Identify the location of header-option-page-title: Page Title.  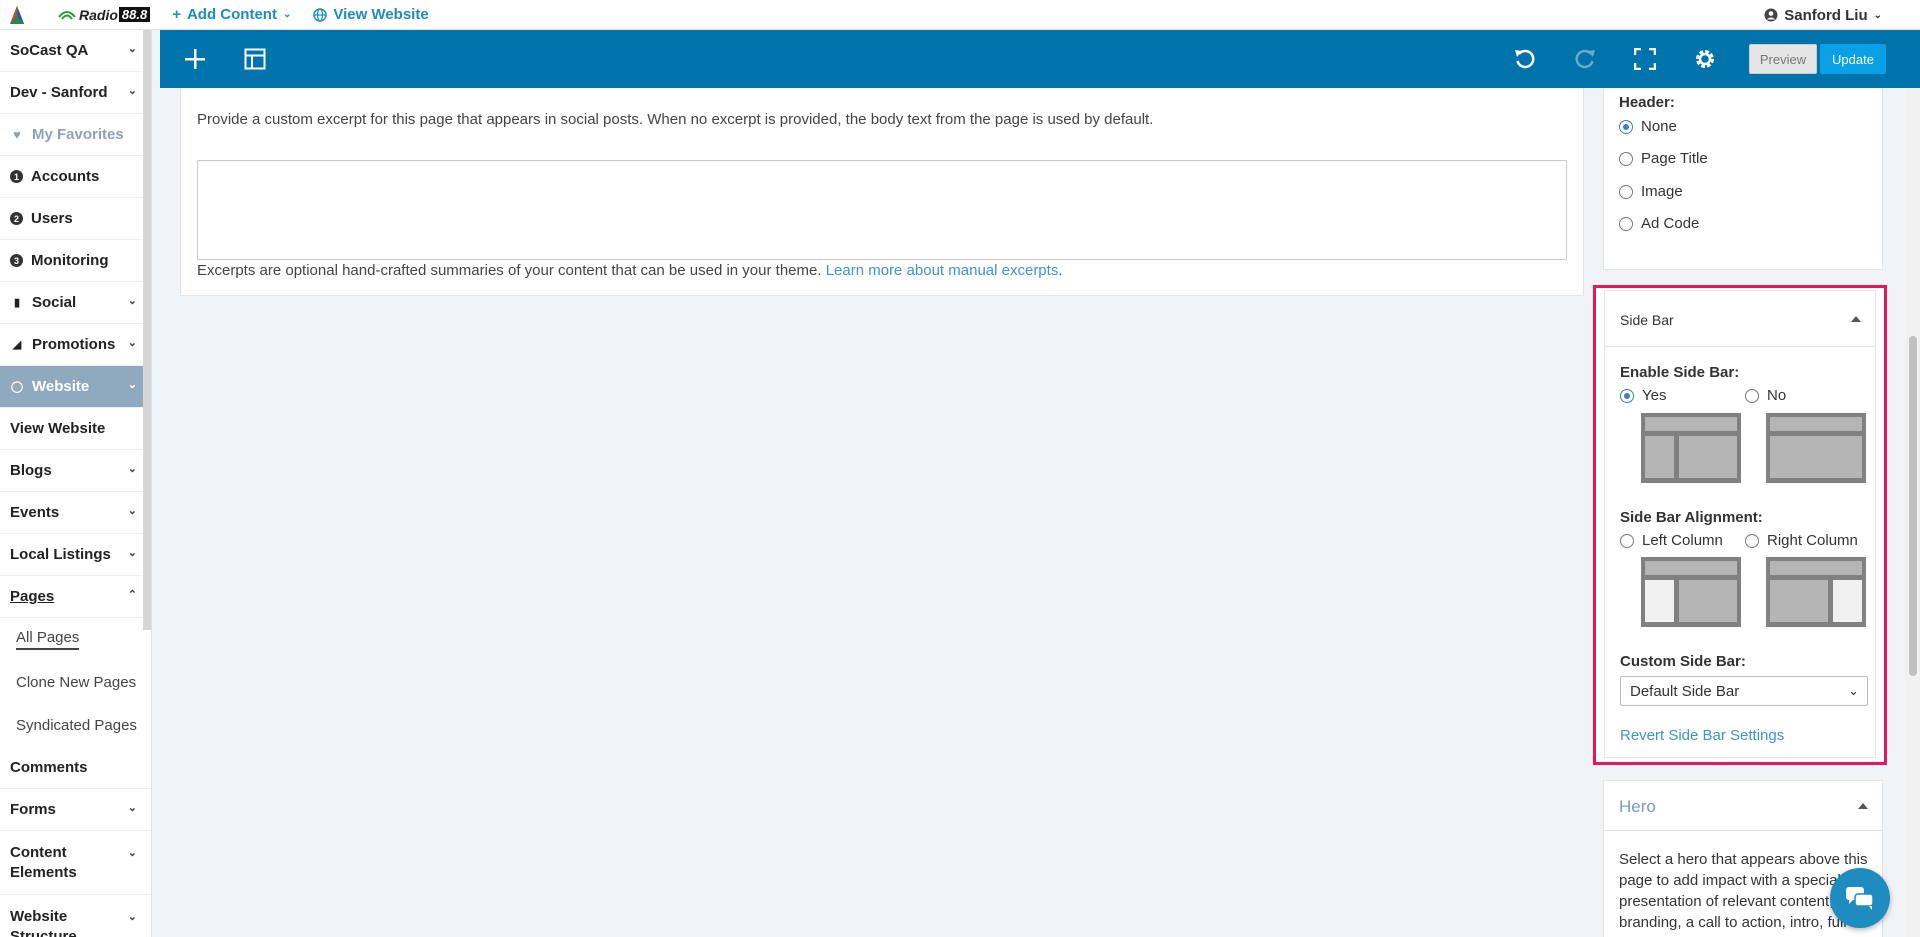
(1663, 158).